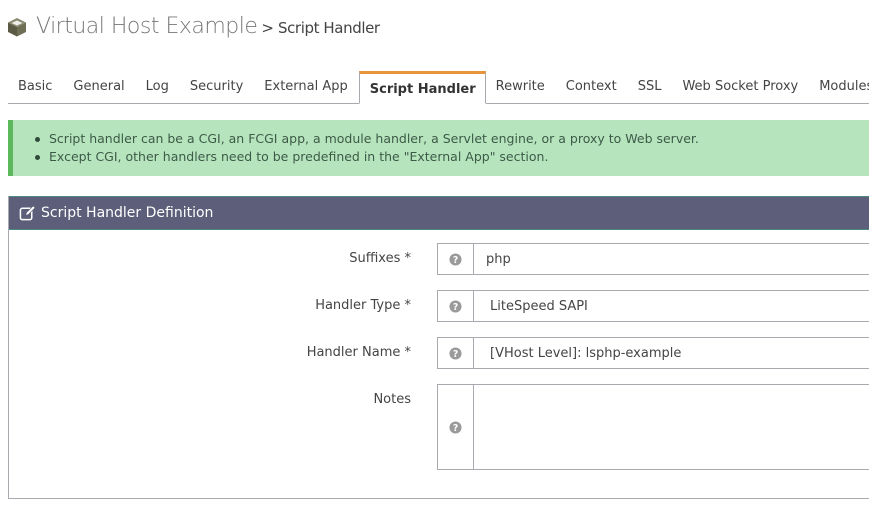  What do you see at coordinates (521, 91) in the screenshot?
I see `tab-rewrite: Rewrite` at bounding box center [521, 91].